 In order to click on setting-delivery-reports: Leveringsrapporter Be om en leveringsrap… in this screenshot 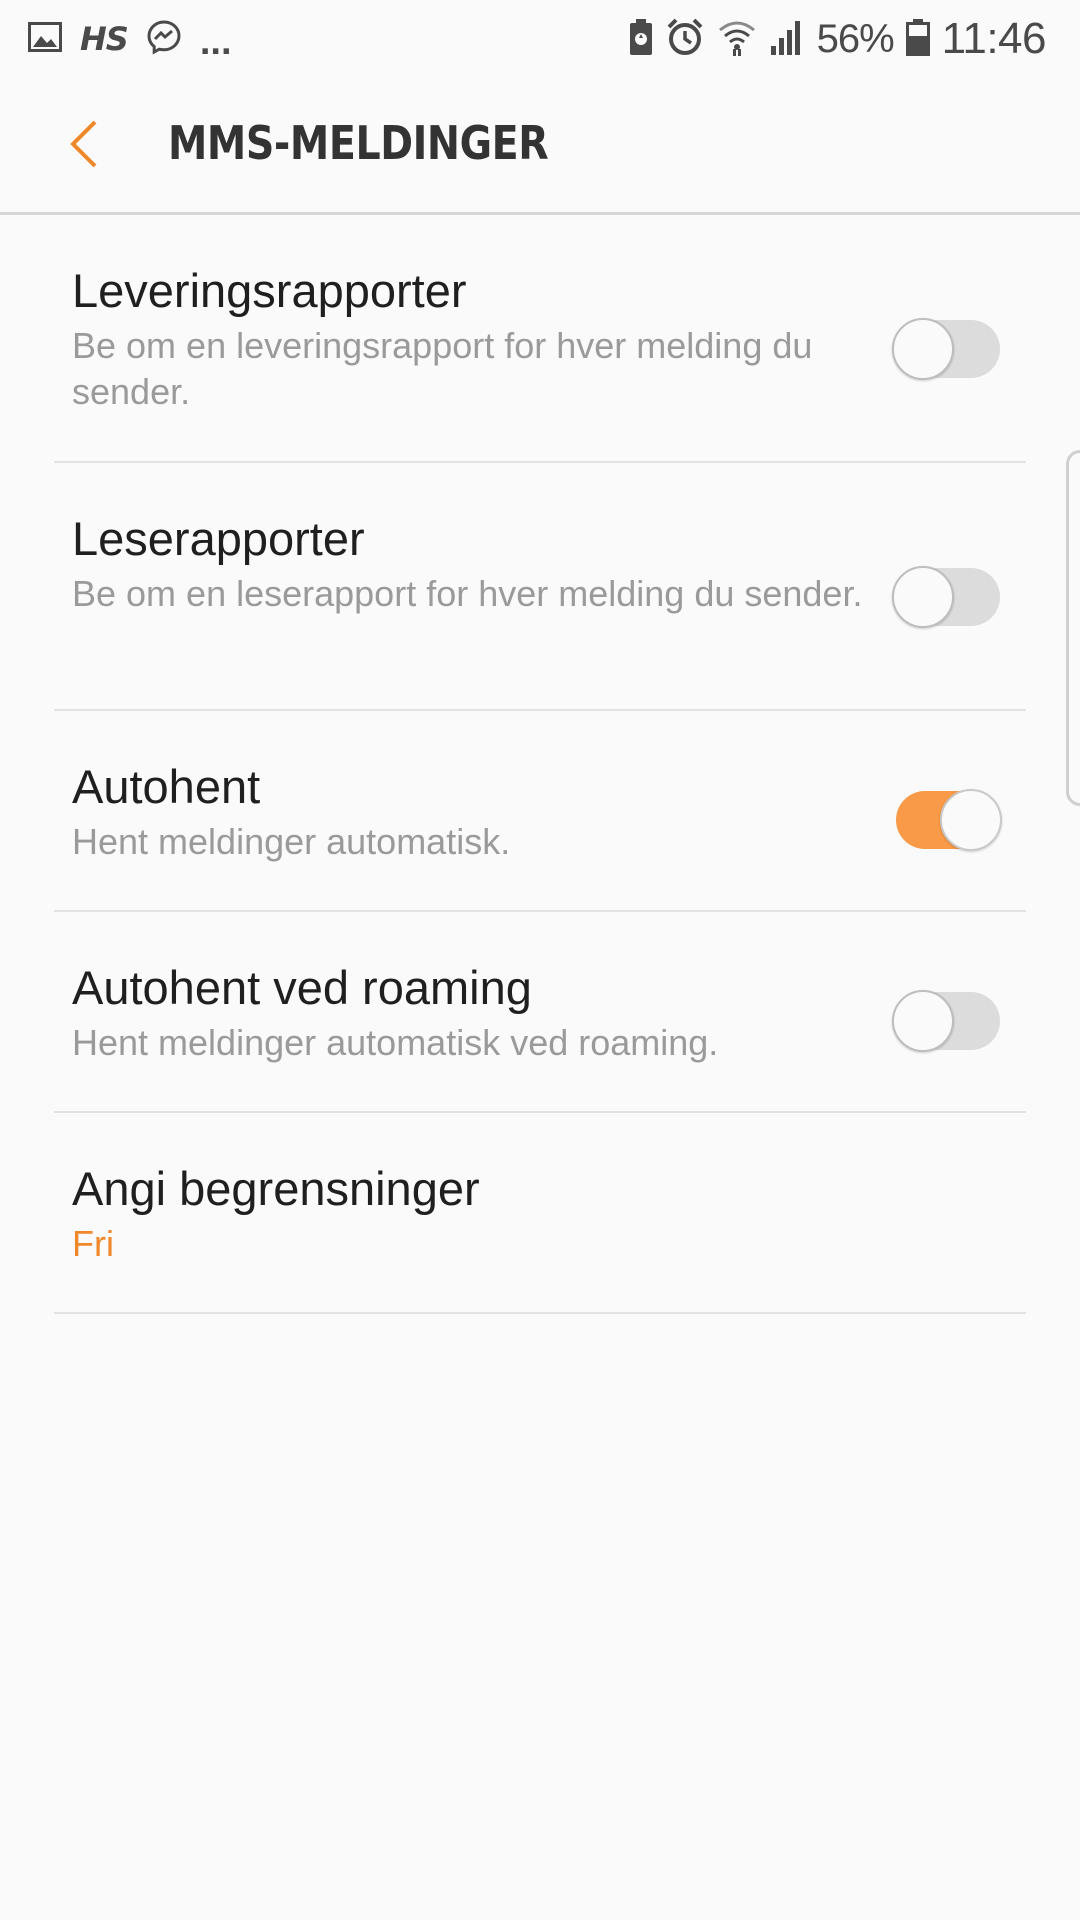, I will do `click(540, 339)`.